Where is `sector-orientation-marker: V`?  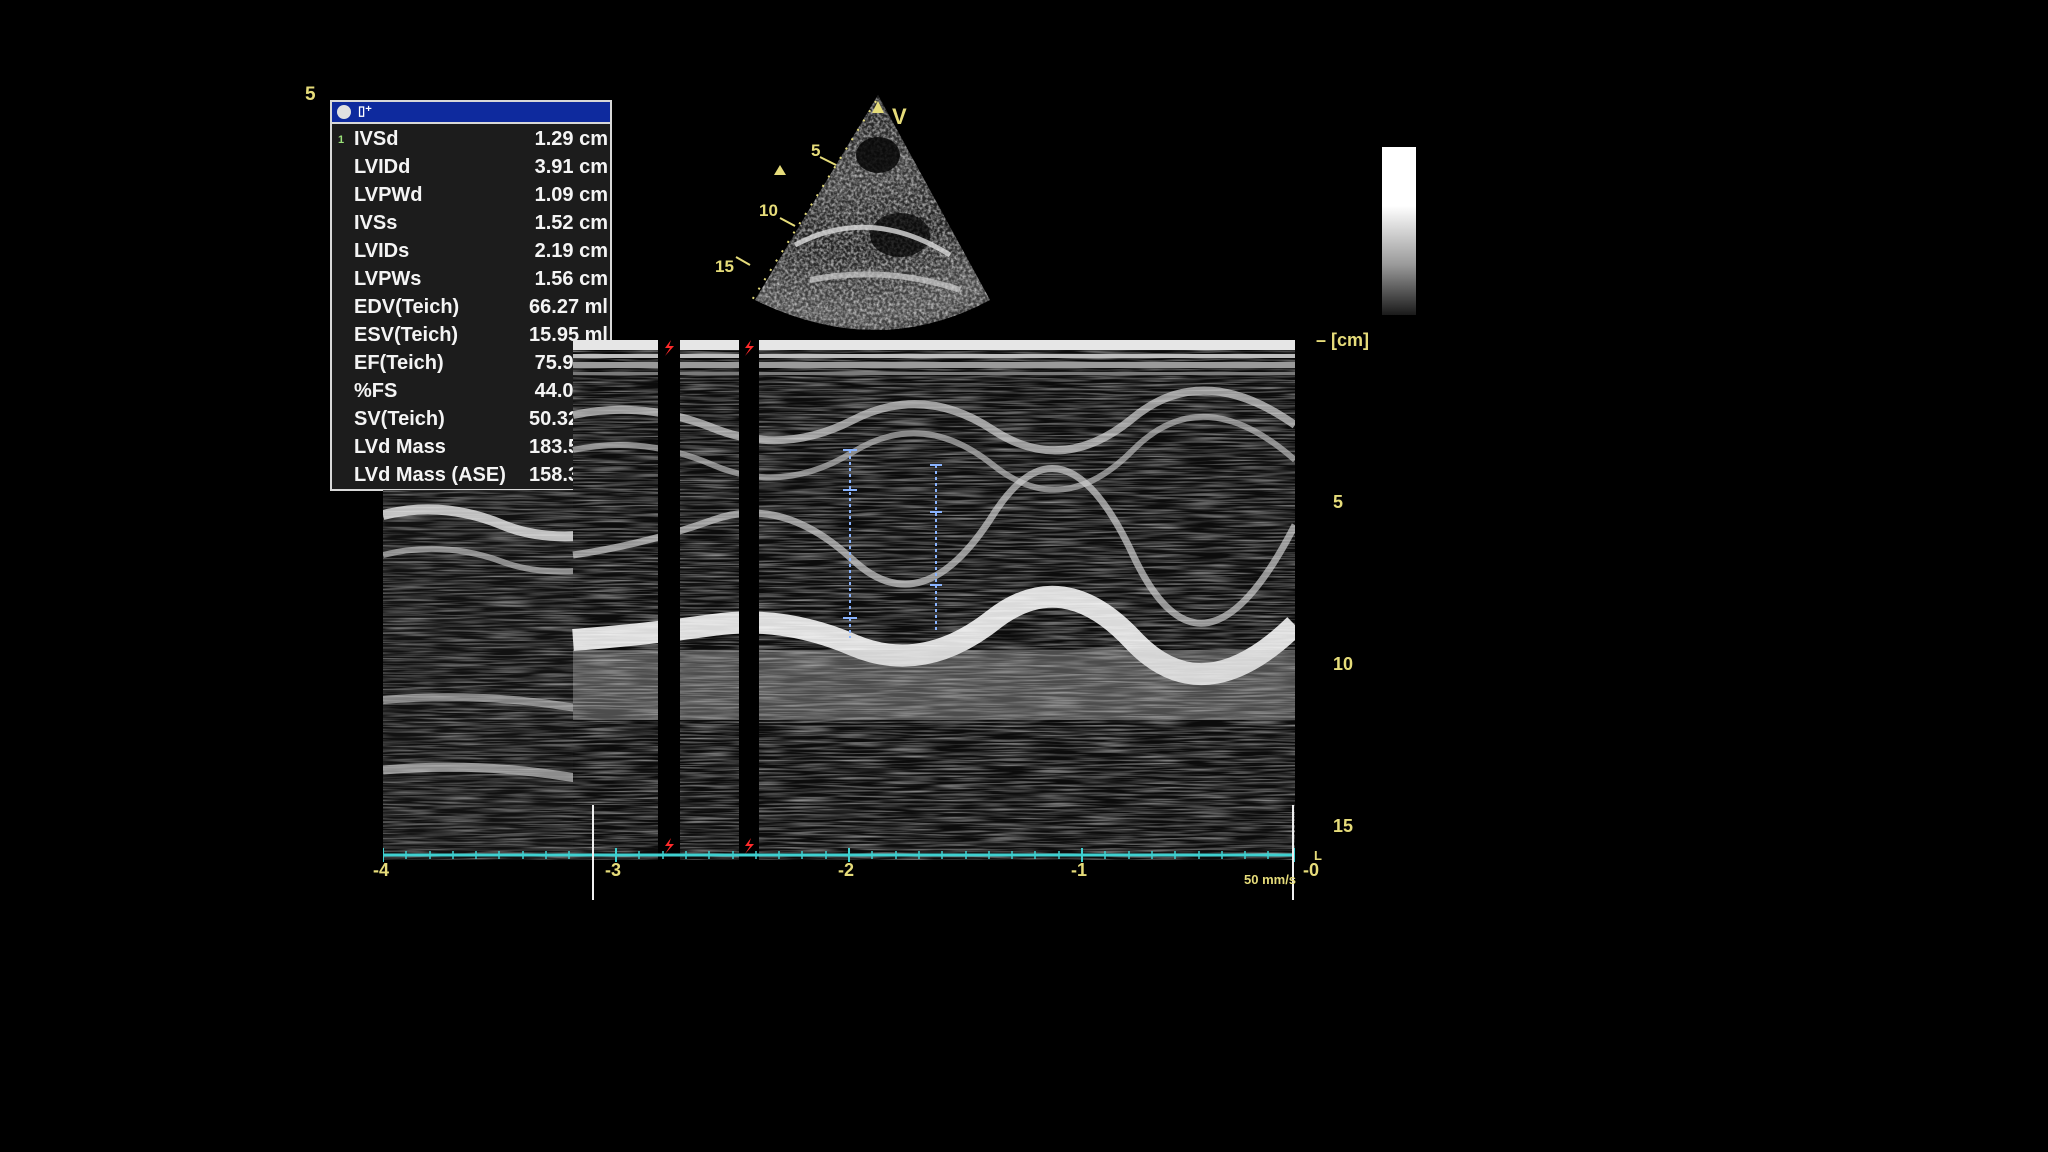 sector-orientation-marker: V is located at coordinates (899, 116).